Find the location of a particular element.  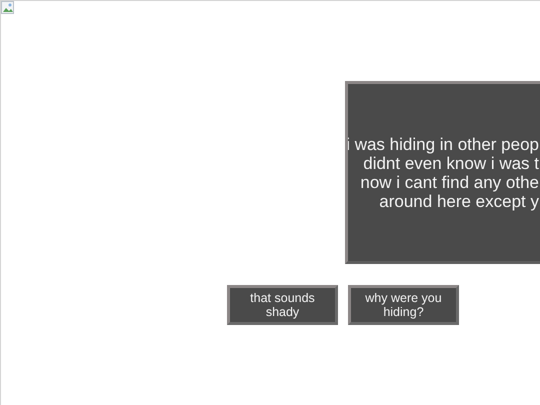

broken-image-icon is located at coordinates (8, 8).